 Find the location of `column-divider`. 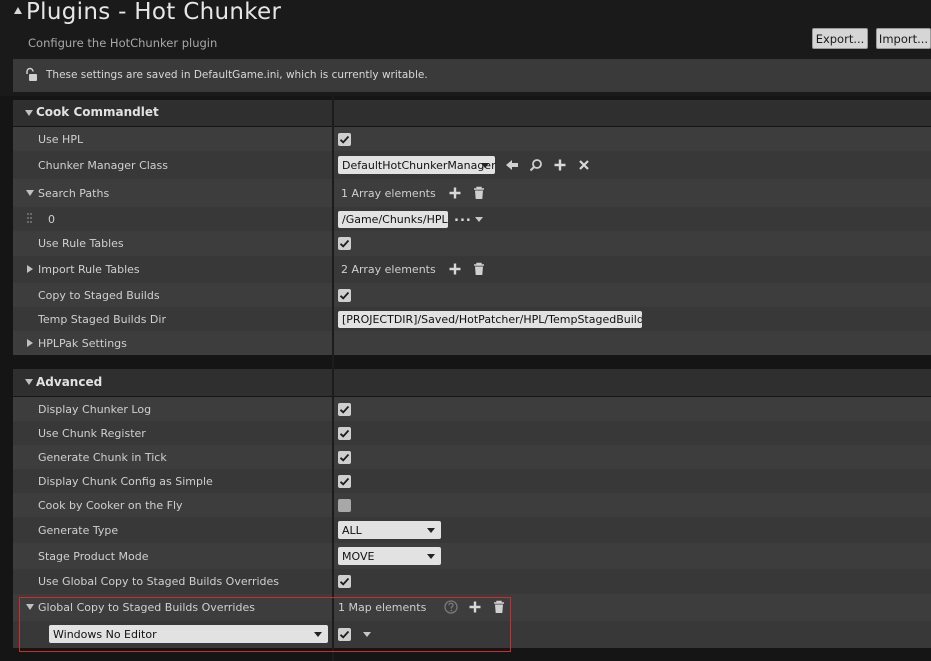

column-divider is located at coordinates (333, 378).